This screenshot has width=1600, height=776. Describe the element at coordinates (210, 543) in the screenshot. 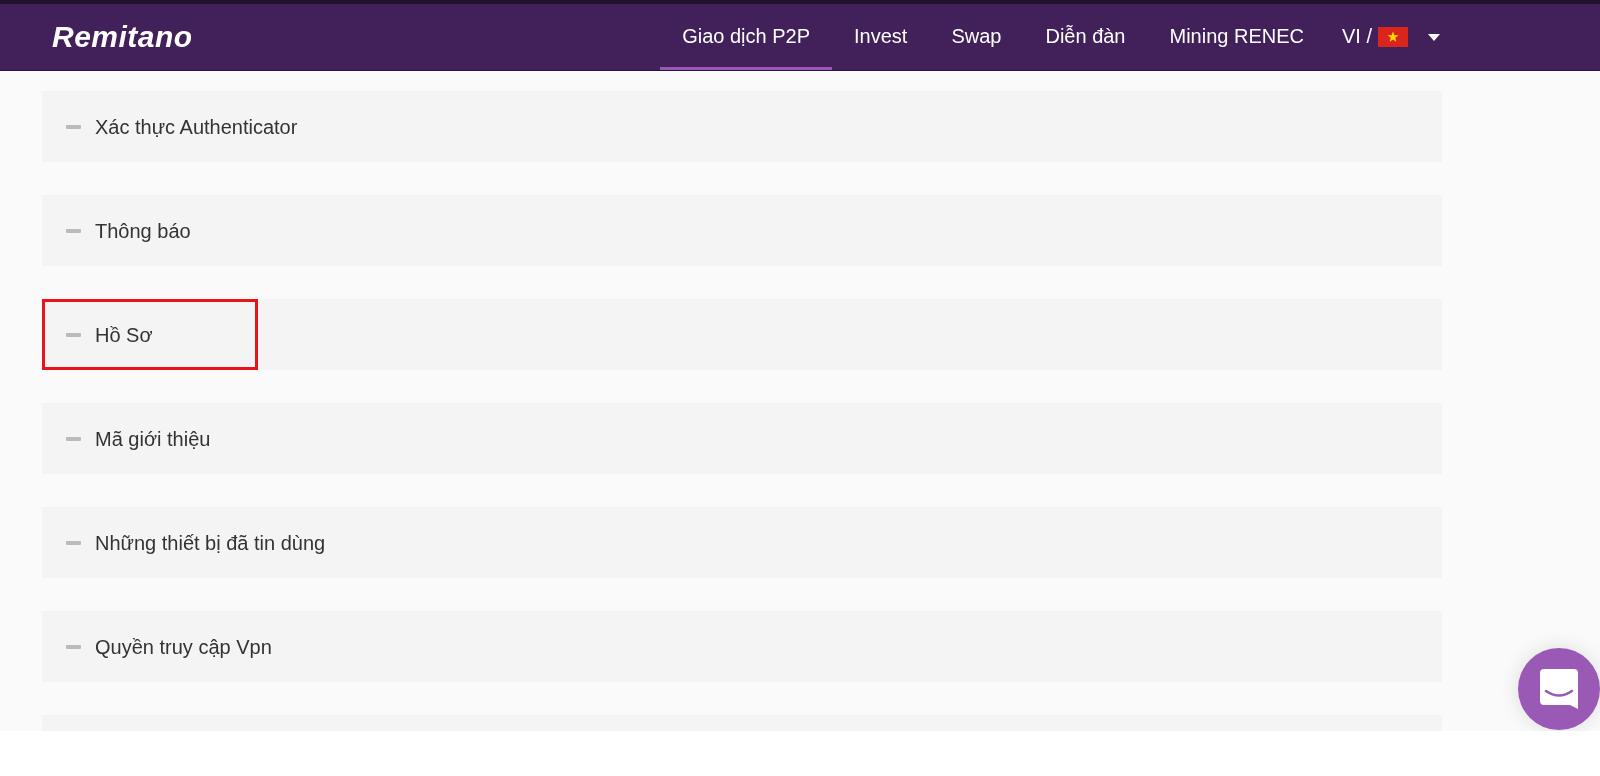

I see `section-title: Những thiết bị đã tin dùng` at that location.